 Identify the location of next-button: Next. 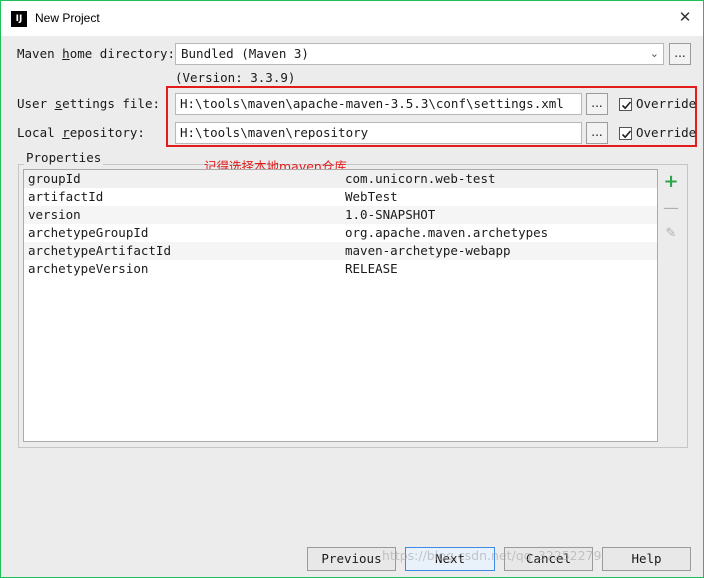
(450, 559).